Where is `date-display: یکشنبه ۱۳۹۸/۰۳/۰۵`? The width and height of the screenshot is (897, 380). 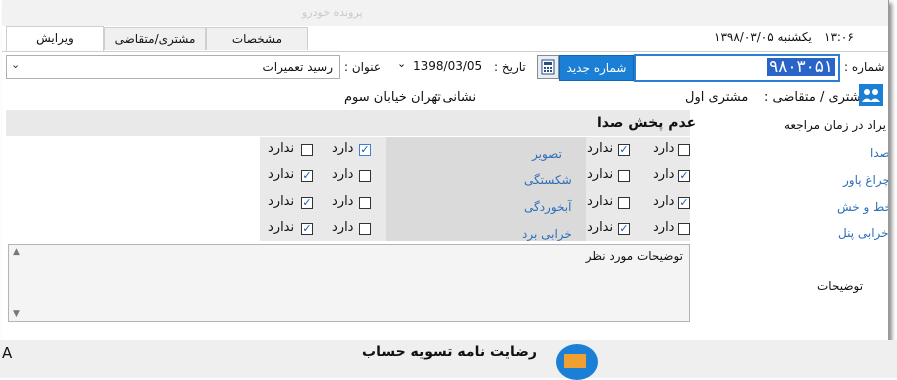 date-display: یکشنبه ۱۳۹۸/۰۳/۰۵ is located at coordinates (763, 37).